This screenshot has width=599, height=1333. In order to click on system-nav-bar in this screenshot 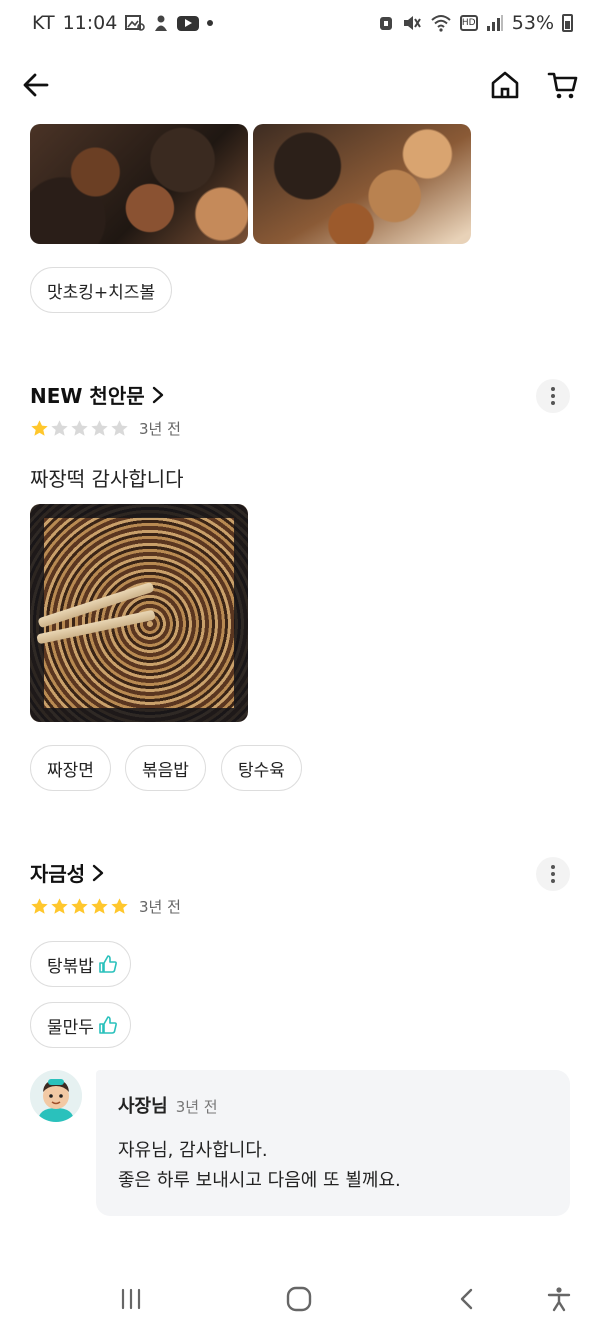, I will do `click(299, 1299)`.